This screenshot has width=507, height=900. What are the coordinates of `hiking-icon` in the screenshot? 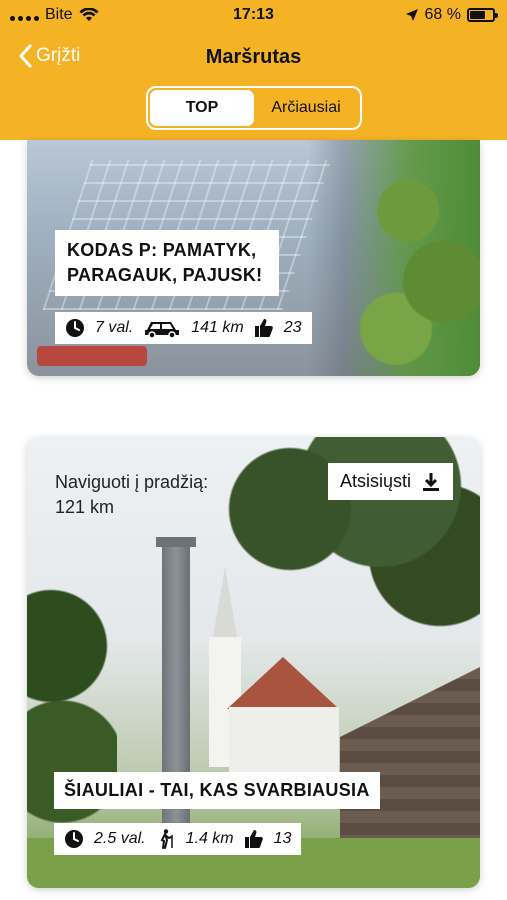 It's located at (166, 839).